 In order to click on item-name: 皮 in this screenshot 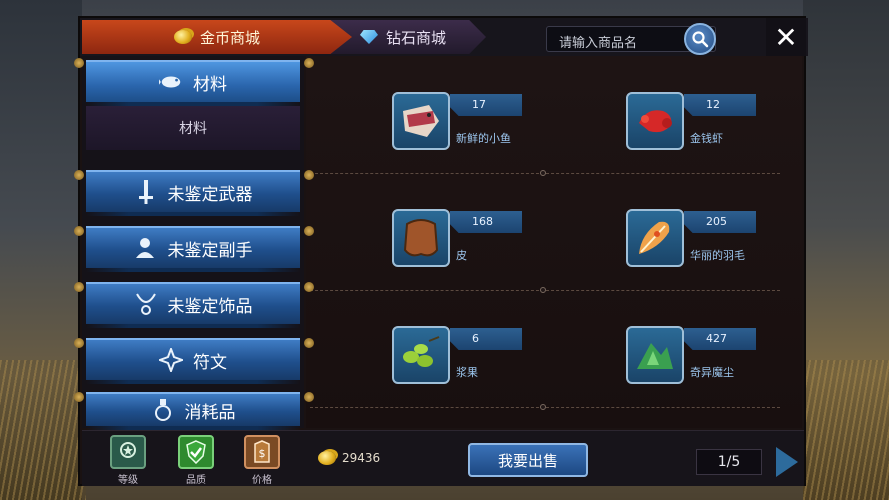, I will do `click(461, 255)`.